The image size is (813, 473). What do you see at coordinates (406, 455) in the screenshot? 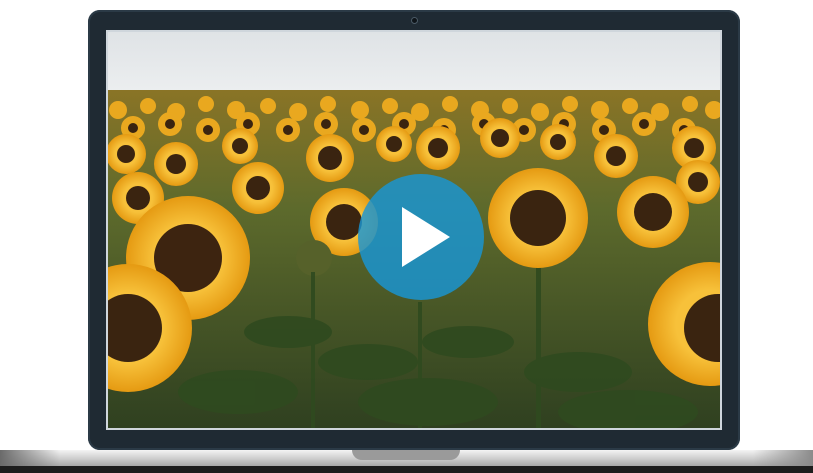
I see `laptop-opening-notch` at bounding box center [406, 455].